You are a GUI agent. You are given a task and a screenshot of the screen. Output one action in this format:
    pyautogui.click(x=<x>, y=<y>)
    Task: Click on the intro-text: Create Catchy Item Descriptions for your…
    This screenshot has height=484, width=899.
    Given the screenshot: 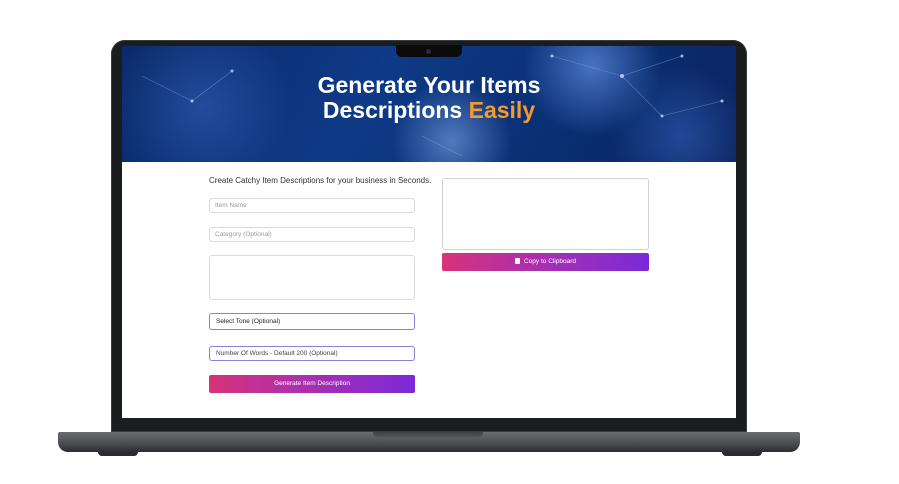 What is the action you would take?
    pyautogui.click(x=320, y=180)
    